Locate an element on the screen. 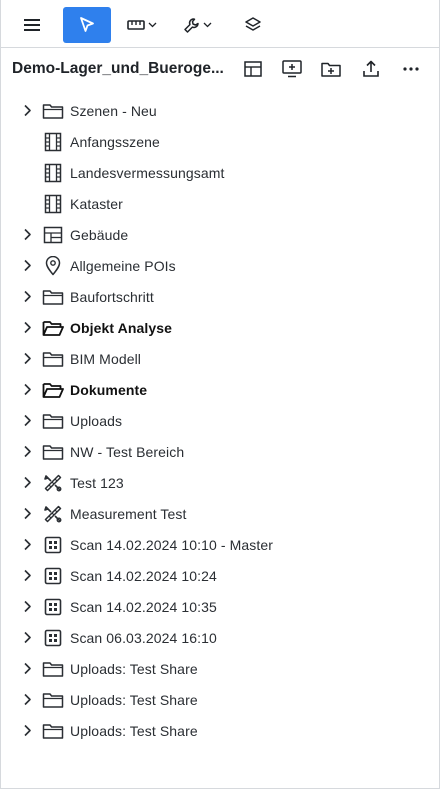  ruler-icon is located at coordinates (136, 25).